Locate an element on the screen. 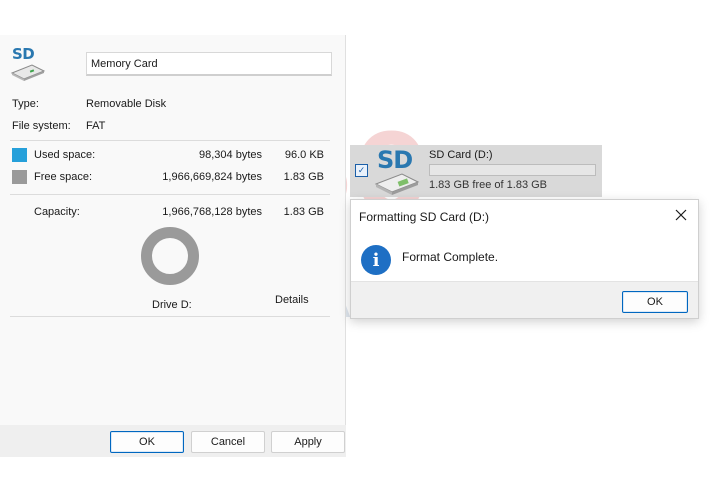 Image resolution: width=713 pixels, height=479 pixels. drive-name-input is located at coordinates (209, 64).